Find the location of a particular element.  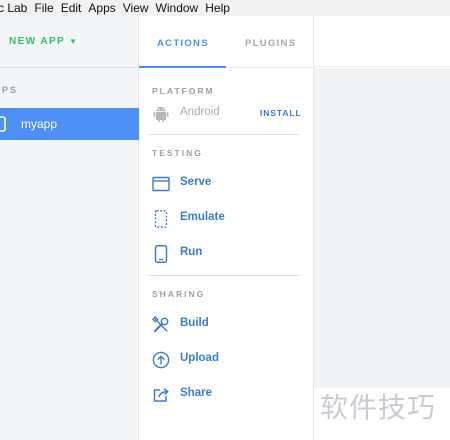

sidebar-divider is located at coordinates (69, 67).